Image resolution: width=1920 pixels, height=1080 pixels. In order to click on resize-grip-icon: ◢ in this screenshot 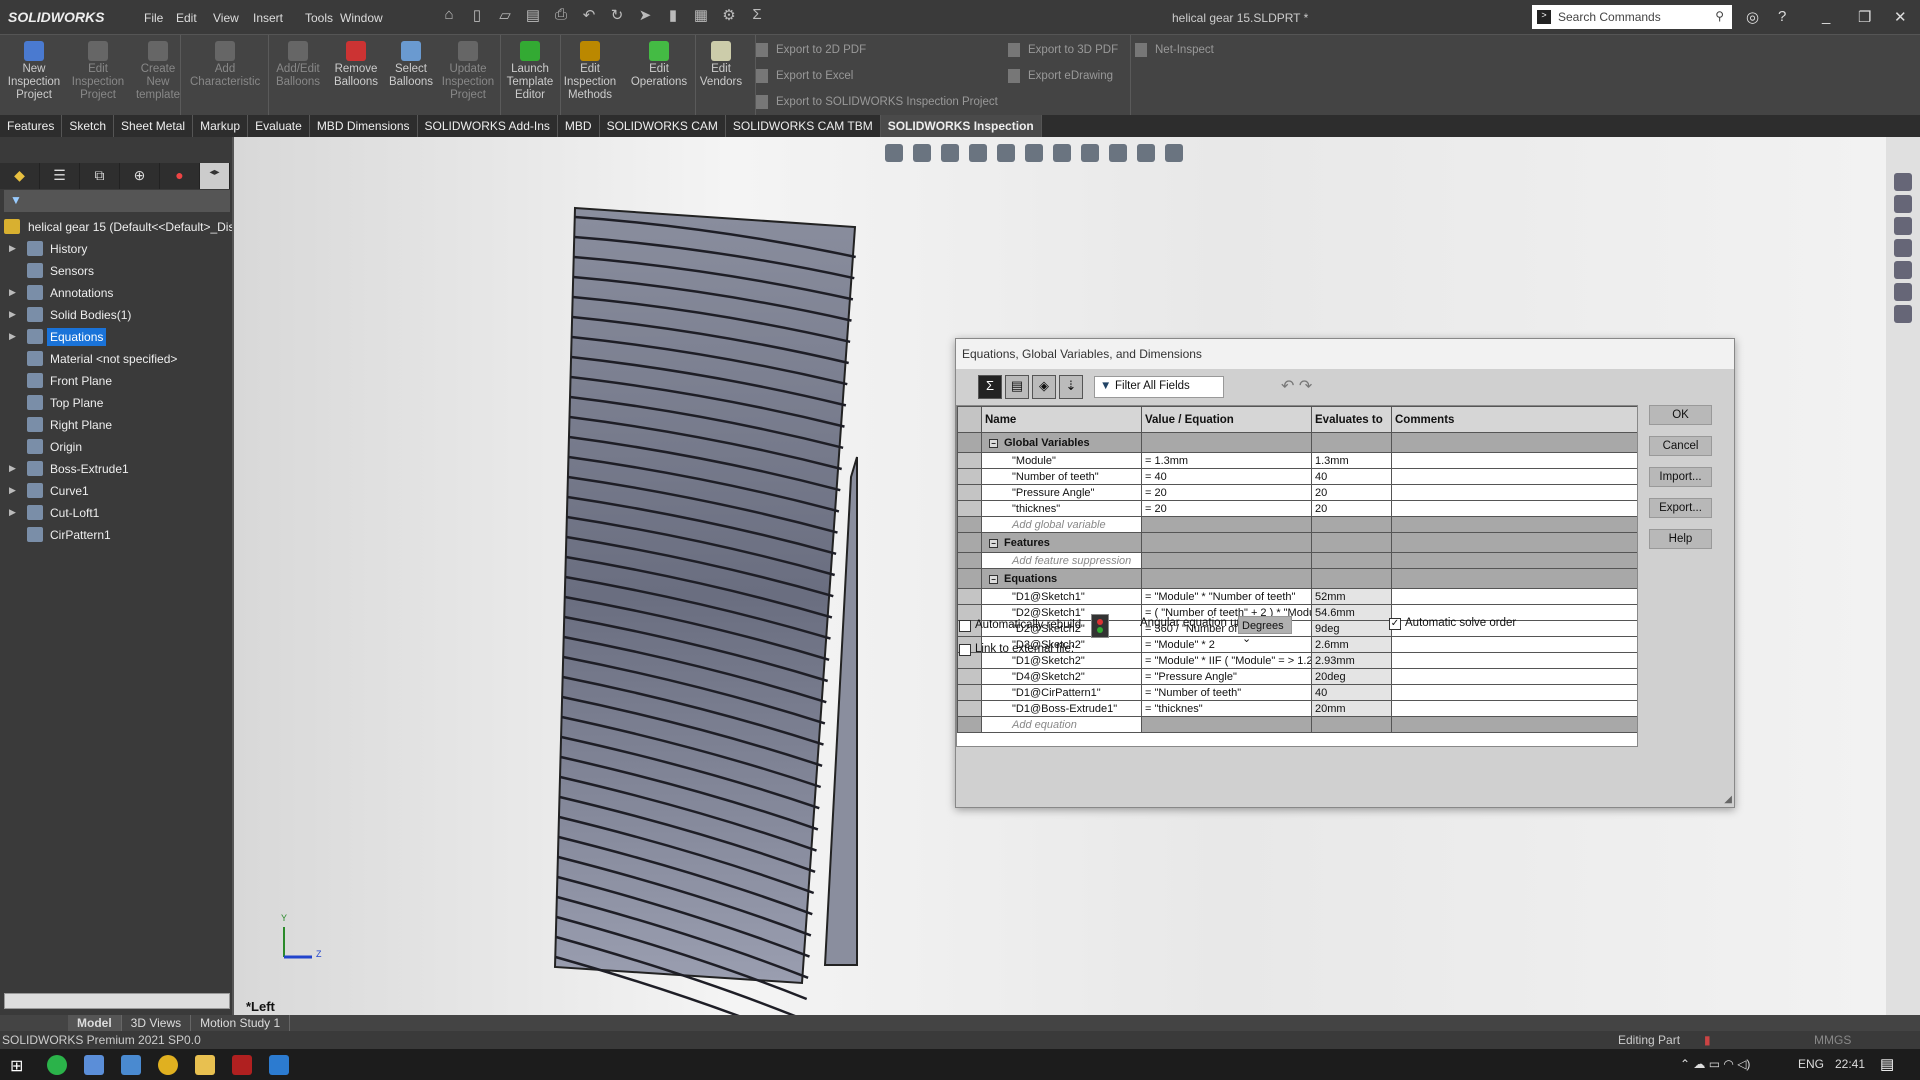, I will do `click(1728, 799)`.